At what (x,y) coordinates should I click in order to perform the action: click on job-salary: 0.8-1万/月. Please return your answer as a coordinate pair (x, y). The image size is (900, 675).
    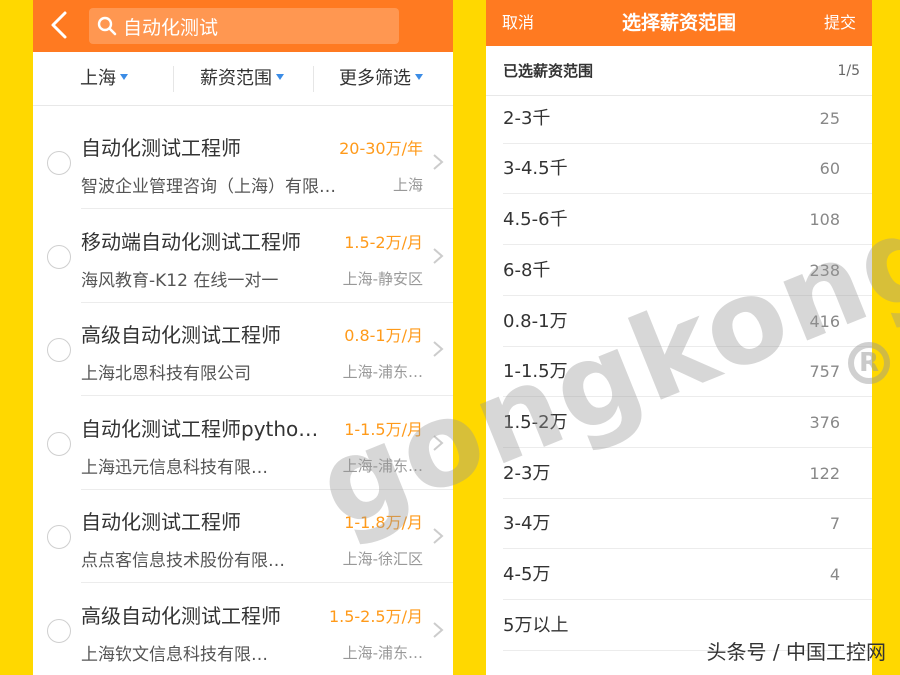
    Looking at the image, I should click on (383, 335).